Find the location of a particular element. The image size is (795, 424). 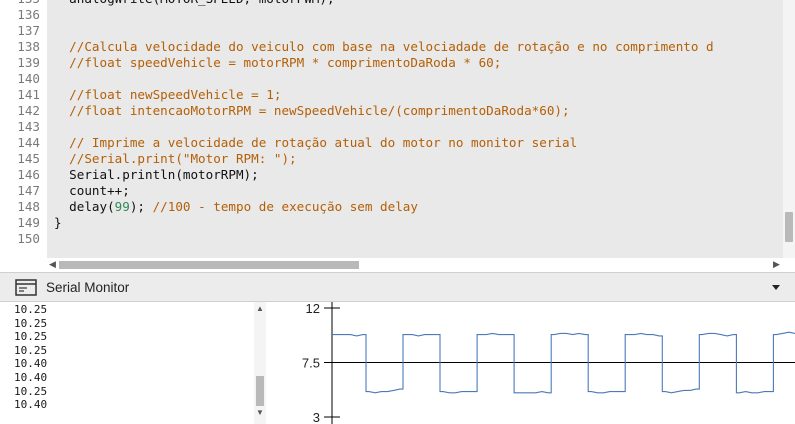

code-token: ); is located at coordinates (141, 206).